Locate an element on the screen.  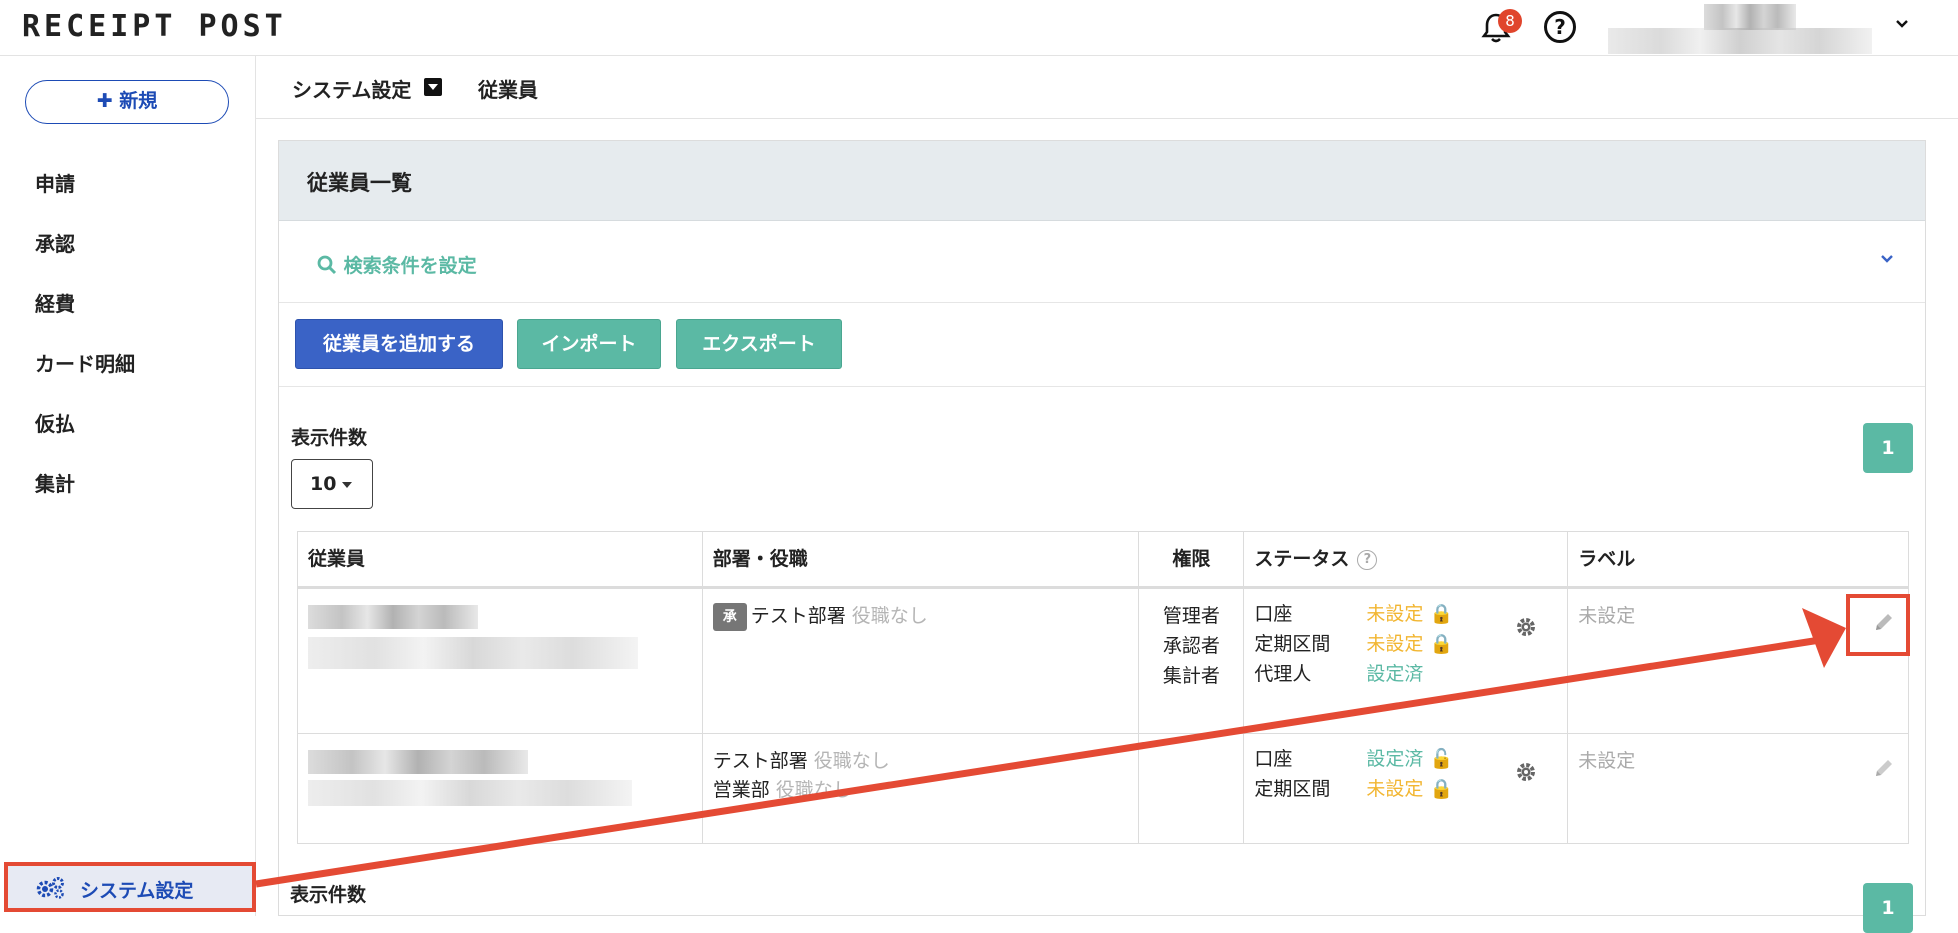
role-cell: 管理者 承認者 集計者 is located at coordinates (1191, 660).